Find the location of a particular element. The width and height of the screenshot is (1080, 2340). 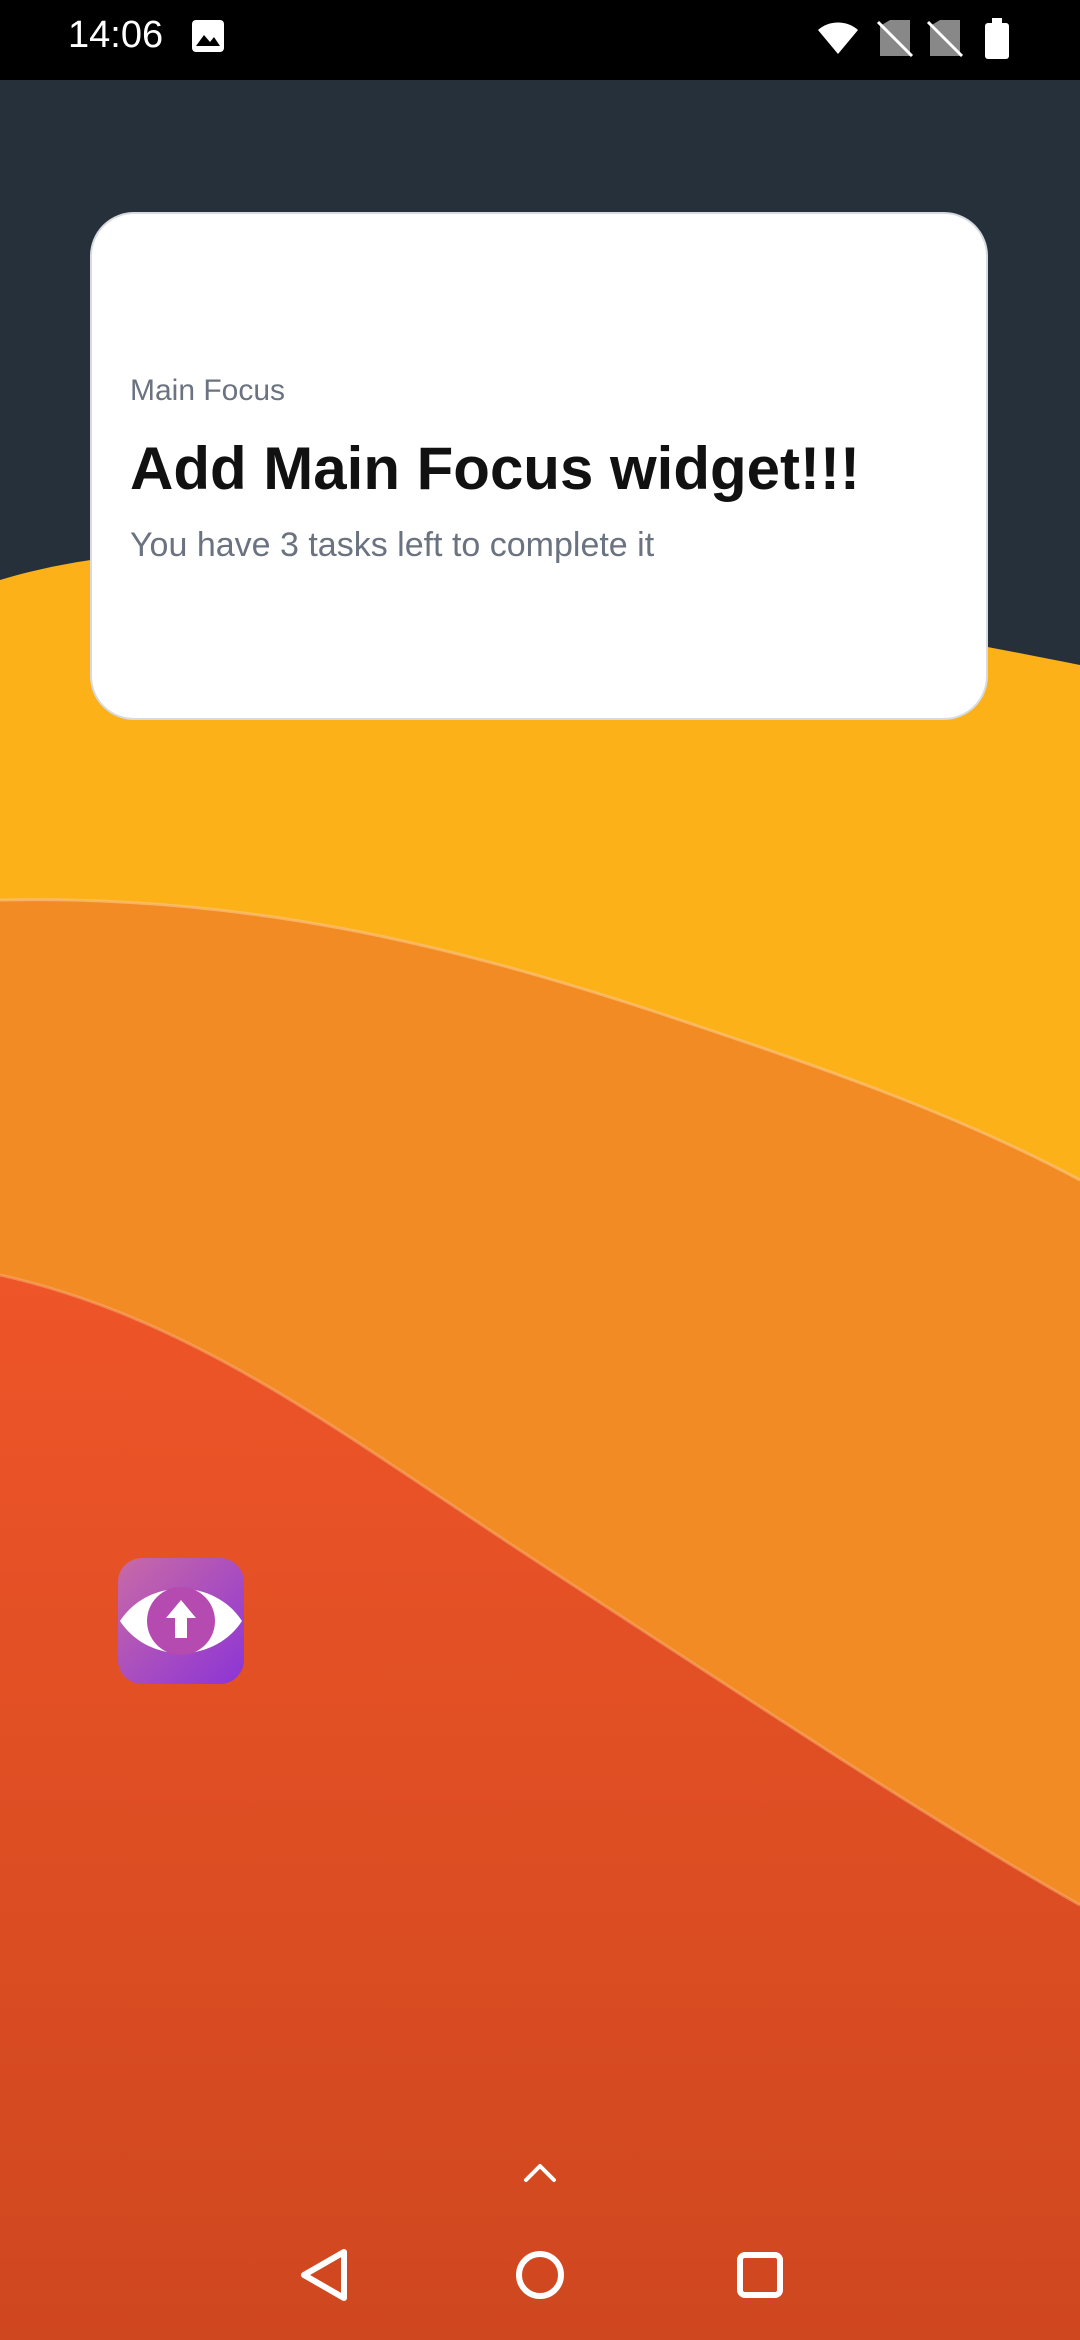

home-icon is located at coordinates (540, 2275).